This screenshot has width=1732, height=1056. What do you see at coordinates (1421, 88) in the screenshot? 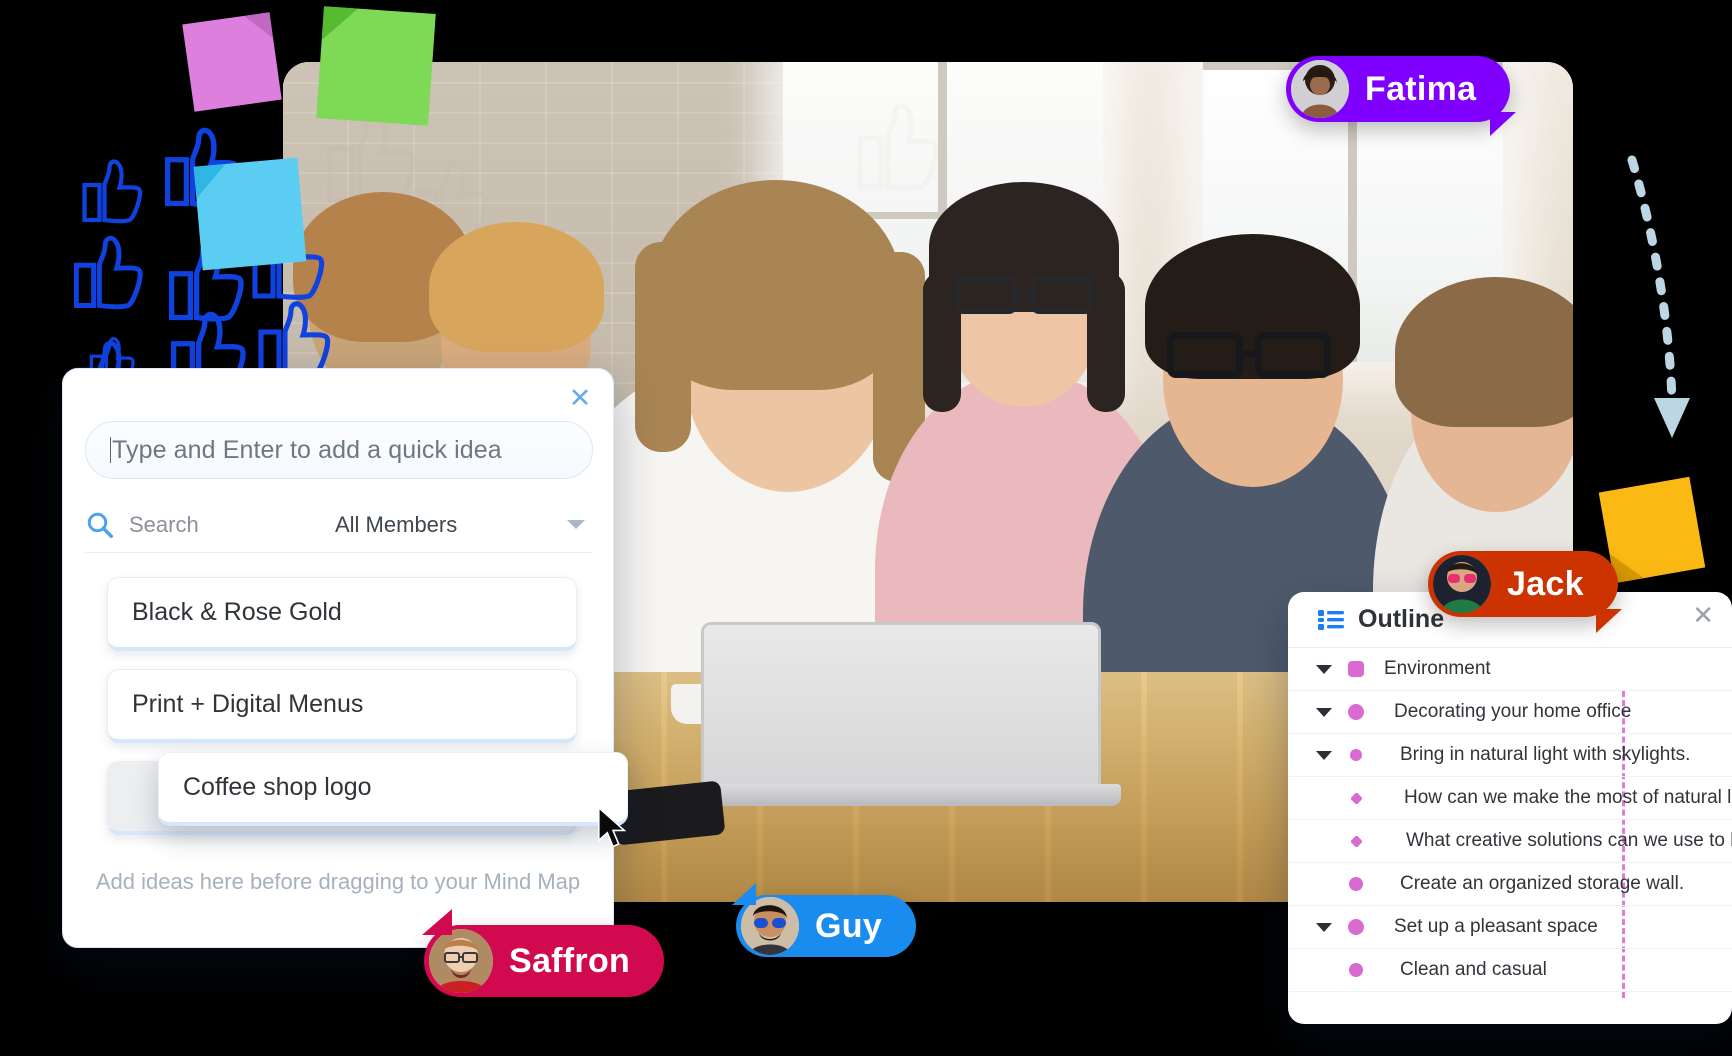
I see `collaborator-name: Fatima` at bounding box center [1421, 88].